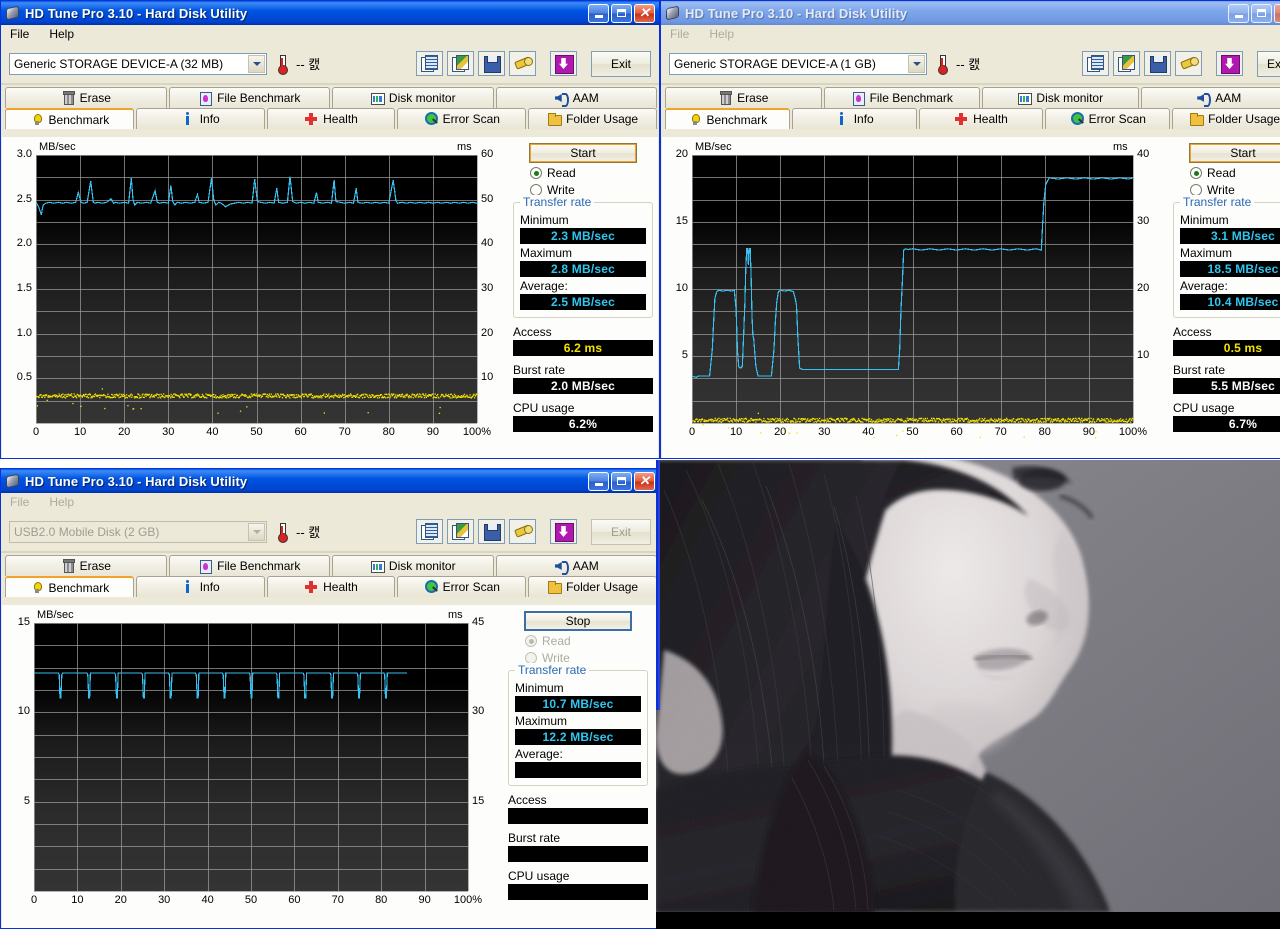  What do you see at coordinates (578, 816) in the screenshot?
I see `access-value` at bounding box center [578, 816].